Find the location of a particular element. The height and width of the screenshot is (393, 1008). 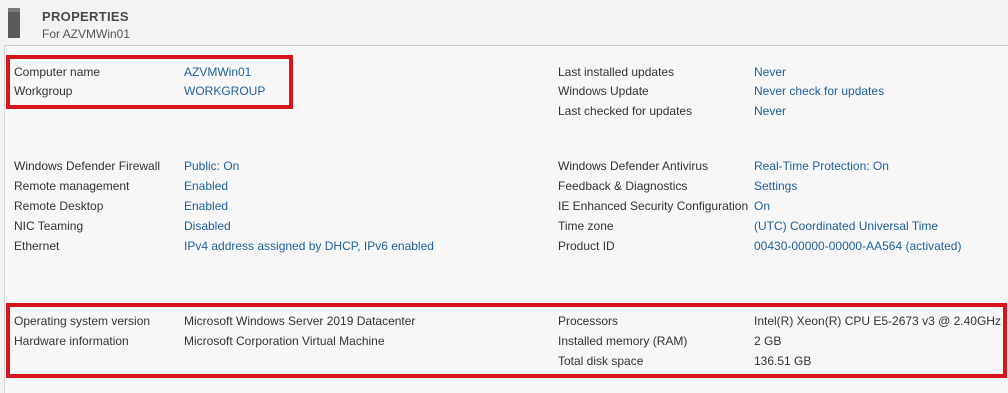

workgroup-label: Workgroup is located at coordinates (43, 91).